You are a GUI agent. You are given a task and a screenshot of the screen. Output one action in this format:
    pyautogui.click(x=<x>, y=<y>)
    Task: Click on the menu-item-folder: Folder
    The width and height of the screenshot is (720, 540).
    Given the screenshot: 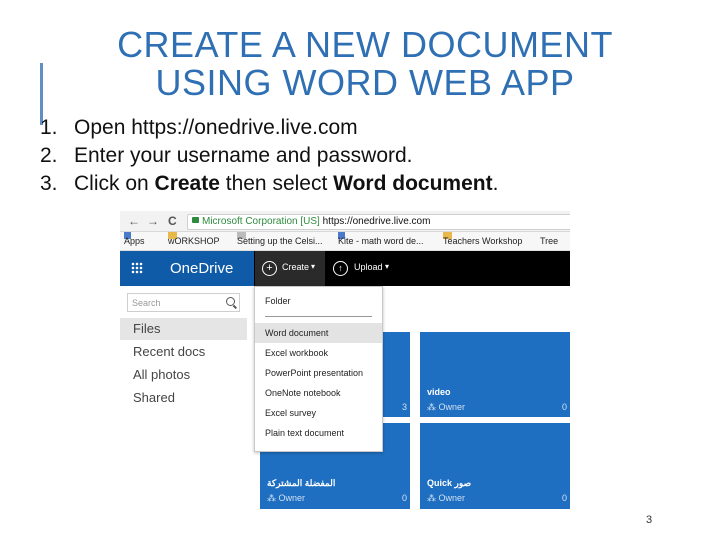 What is the action you would take?
    pyautogui.click(x=318, y=301)
    